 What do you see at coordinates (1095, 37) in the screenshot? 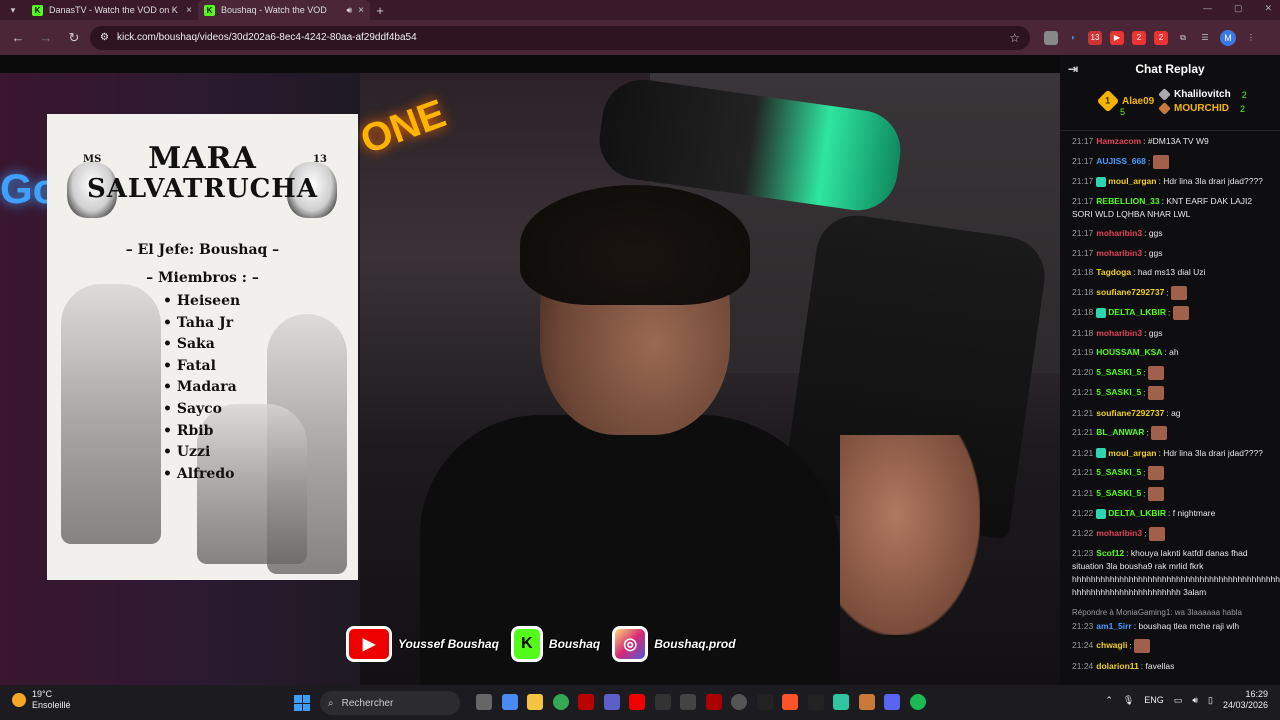
I see `extension-badge-icon: 13` at bounding box center [1095, 37].